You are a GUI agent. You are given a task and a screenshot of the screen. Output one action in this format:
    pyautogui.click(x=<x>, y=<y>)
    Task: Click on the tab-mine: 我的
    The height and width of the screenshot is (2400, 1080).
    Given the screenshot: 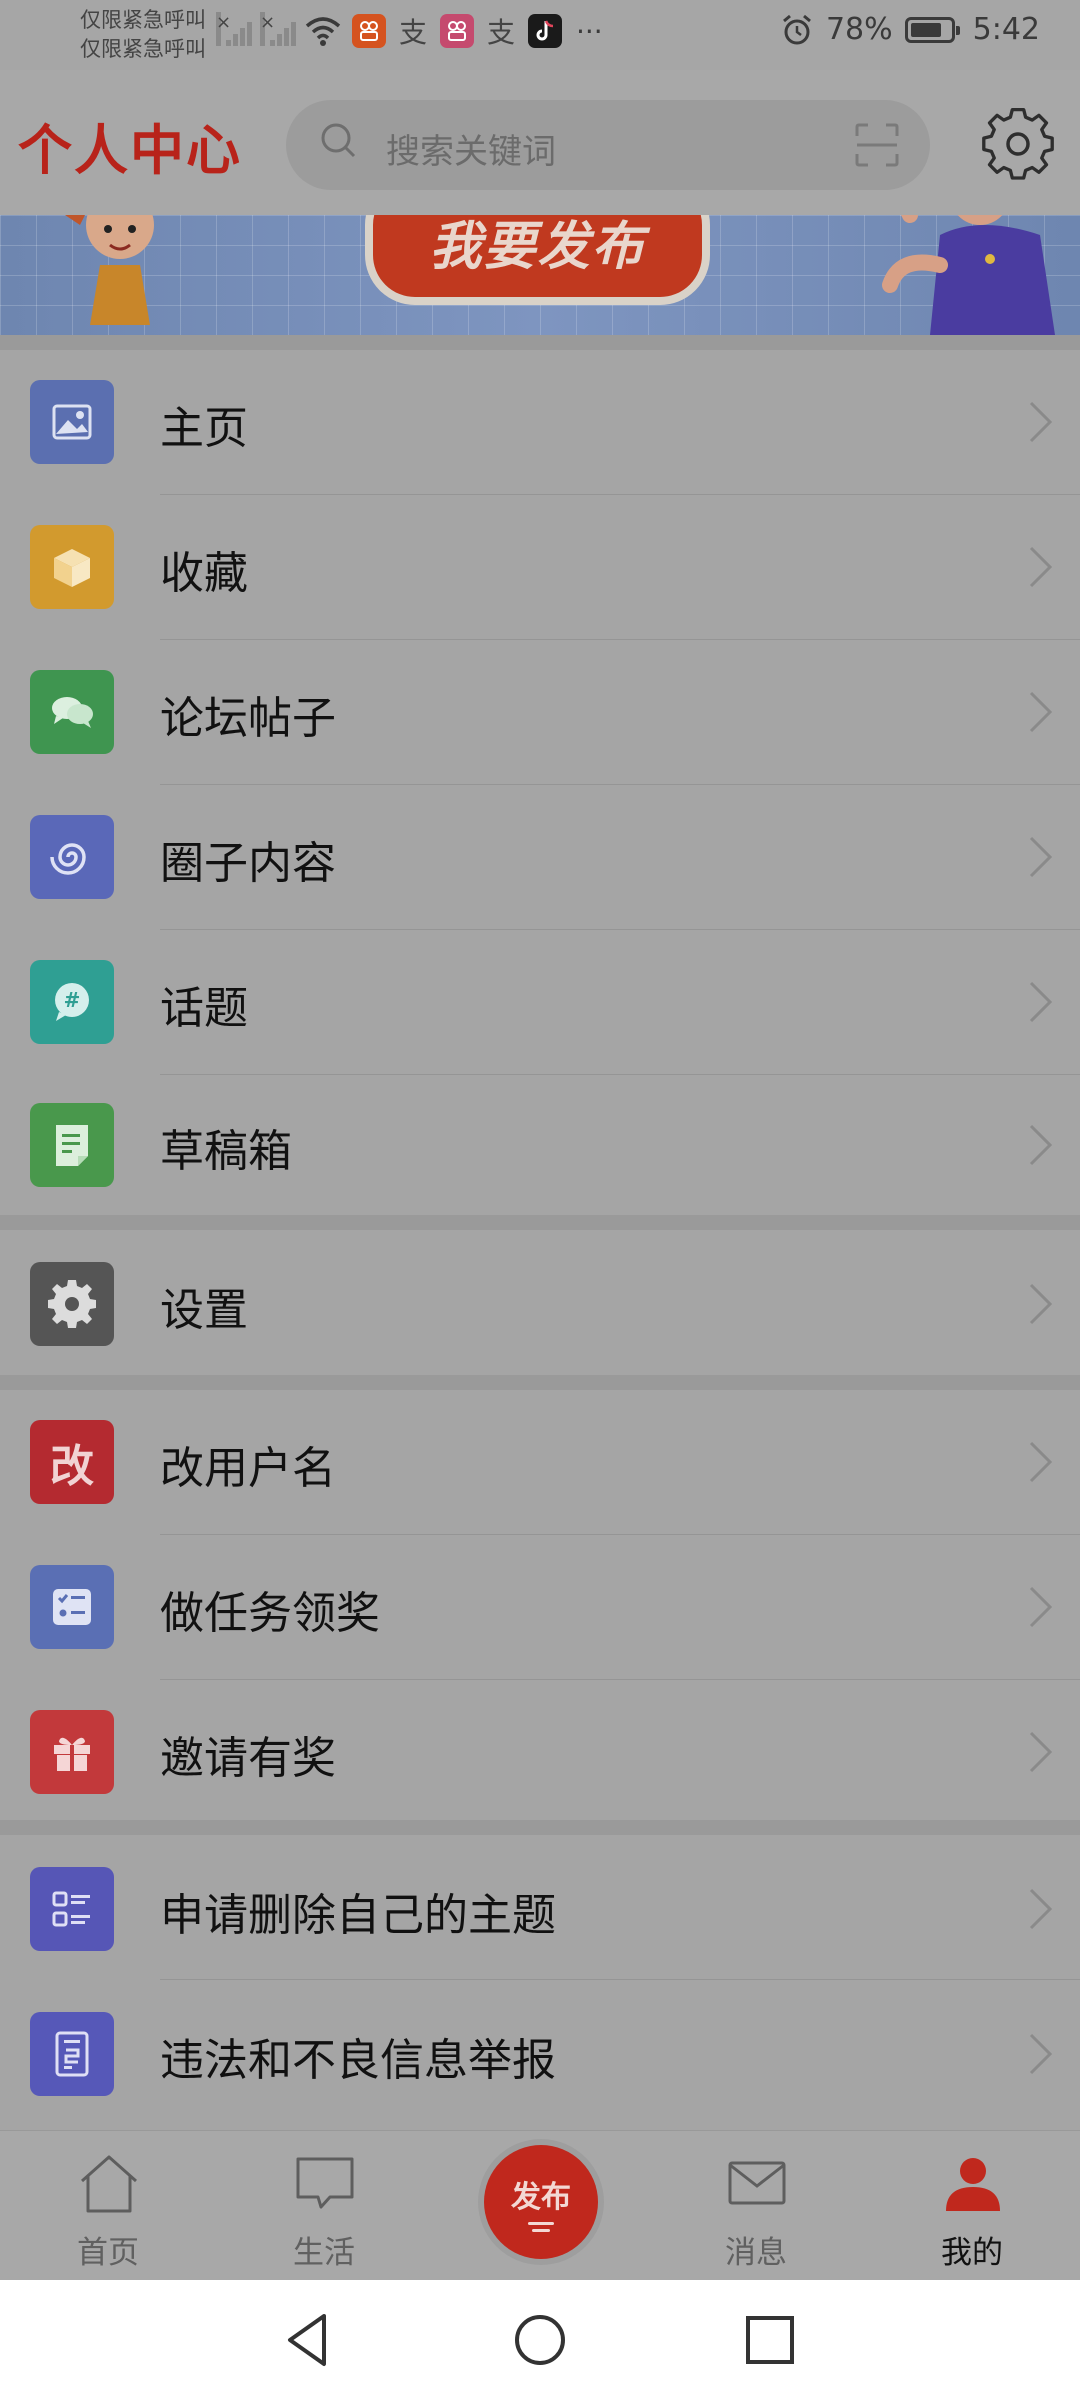 What is the action you would take?
    pyautogui.click(x=972, y=2206)
    